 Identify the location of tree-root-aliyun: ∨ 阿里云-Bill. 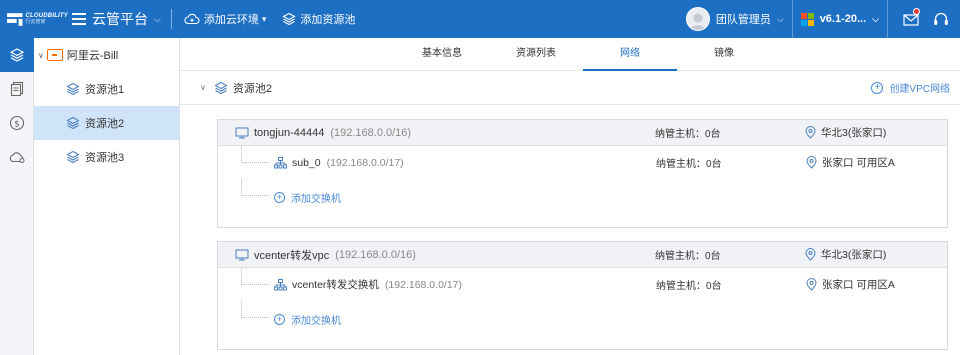
(106, 55).